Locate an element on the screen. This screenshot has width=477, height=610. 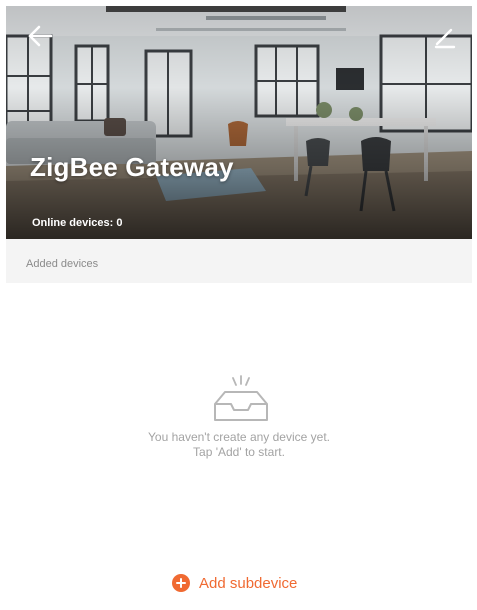
empty-message-line2: Tap 'Add' to start. is located at coordinates (239, 452).